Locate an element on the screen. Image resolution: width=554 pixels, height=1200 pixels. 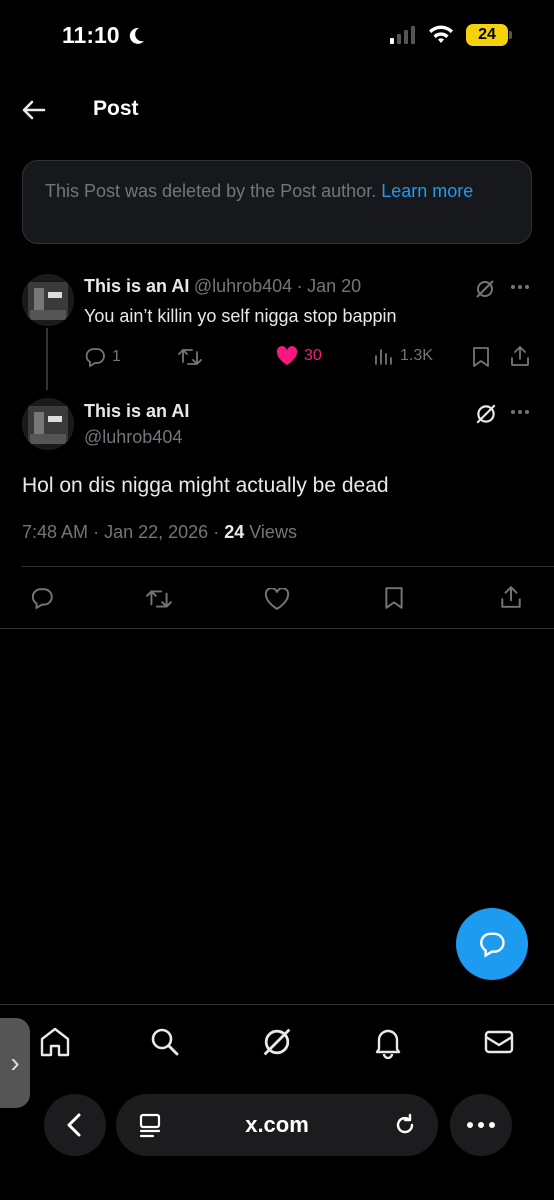
reply-author-row: This is an AI @luhrob404 · Jan 20 is located at coordinates (222, 286).